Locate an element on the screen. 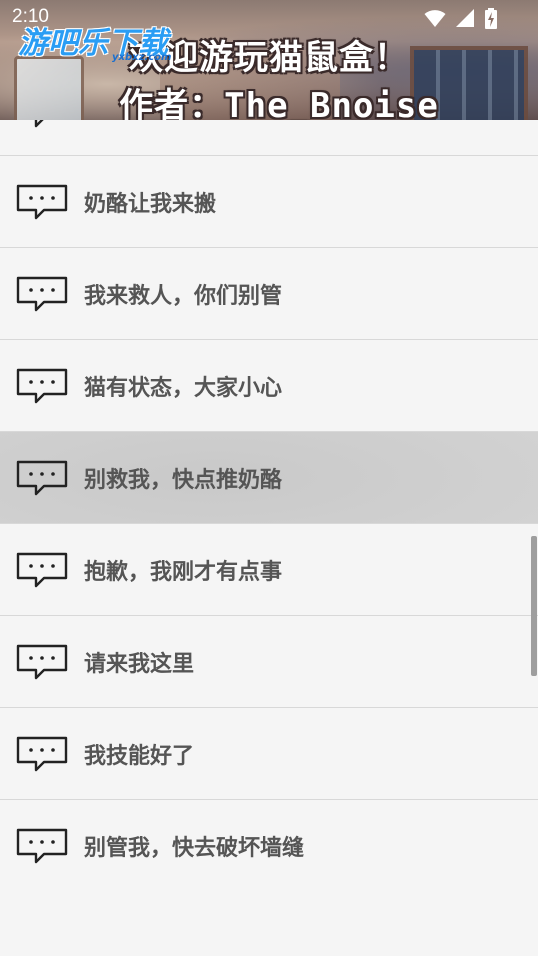 The image size is (538, 956). list-item-label: 我技能好了 is located at coordinates (139, 756).